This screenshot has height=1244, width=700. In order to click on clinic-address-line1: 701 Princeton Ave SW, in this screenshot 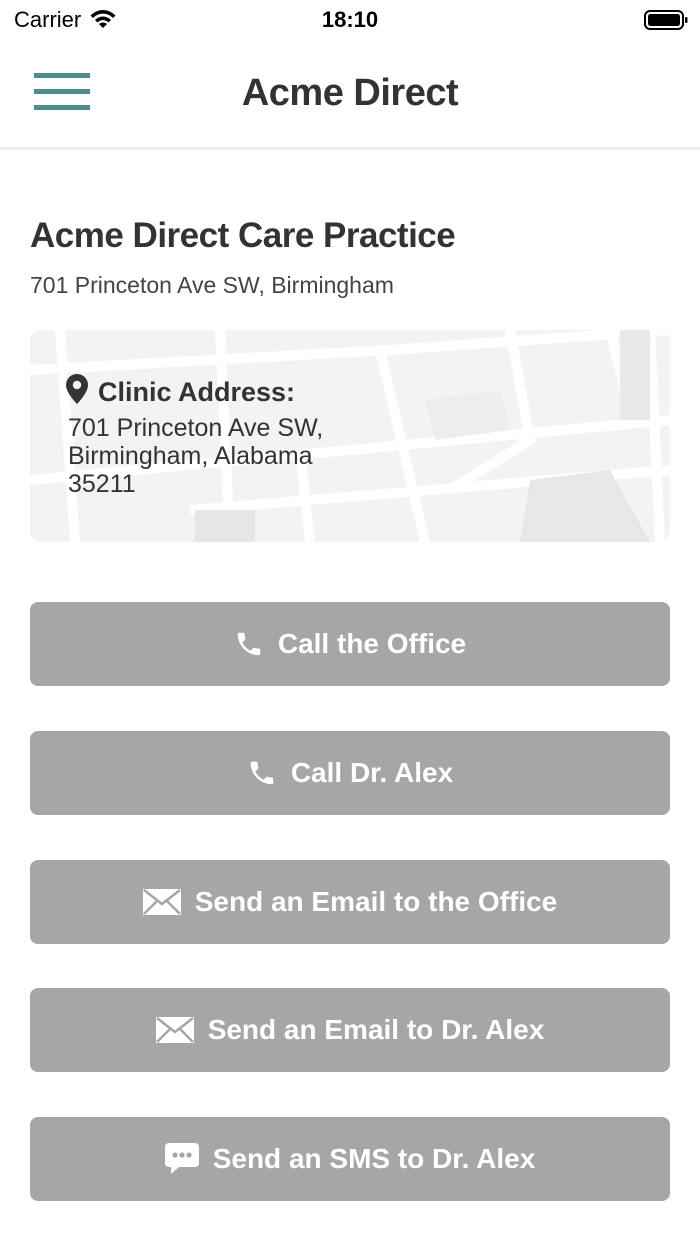, I will do `click(196, 428)`.